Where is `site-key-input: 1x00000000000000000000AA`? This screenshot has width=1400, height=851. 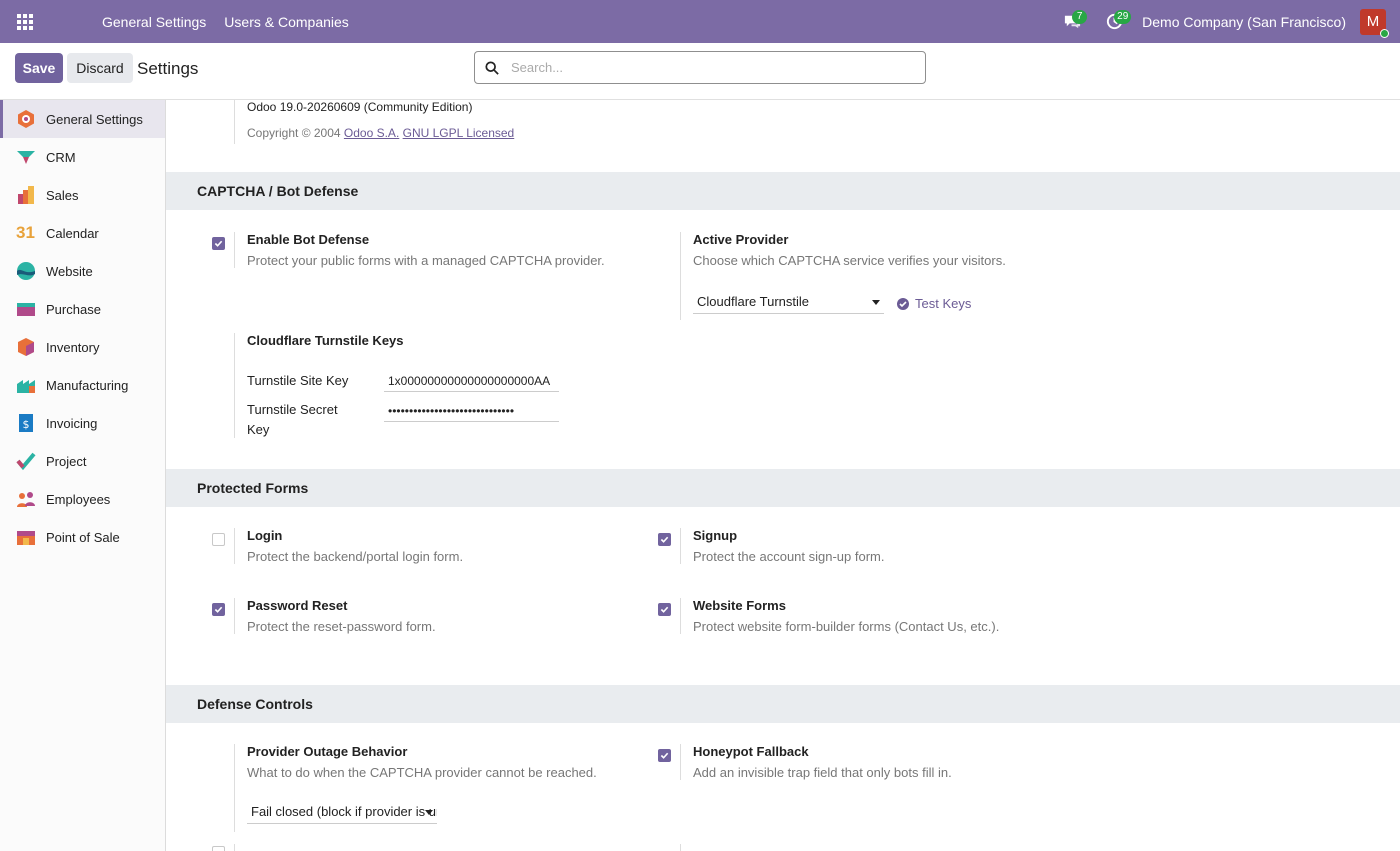 site-key-input: 1x00000000000000000000AA is located at coordinates (471, 381).